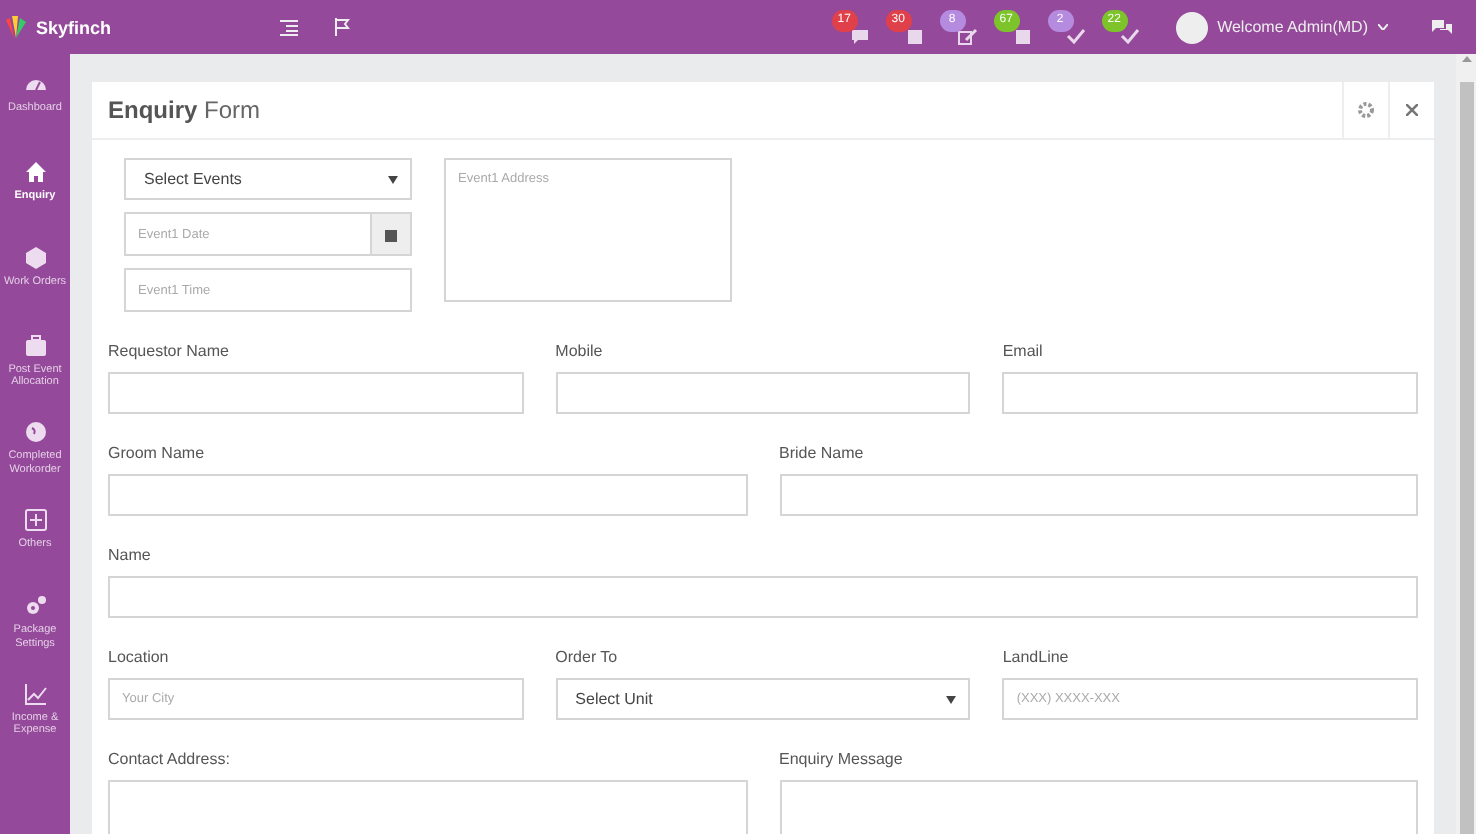 The image size is (1476, 834). I want to click on field-label: LandLine, so click(1036, 658).